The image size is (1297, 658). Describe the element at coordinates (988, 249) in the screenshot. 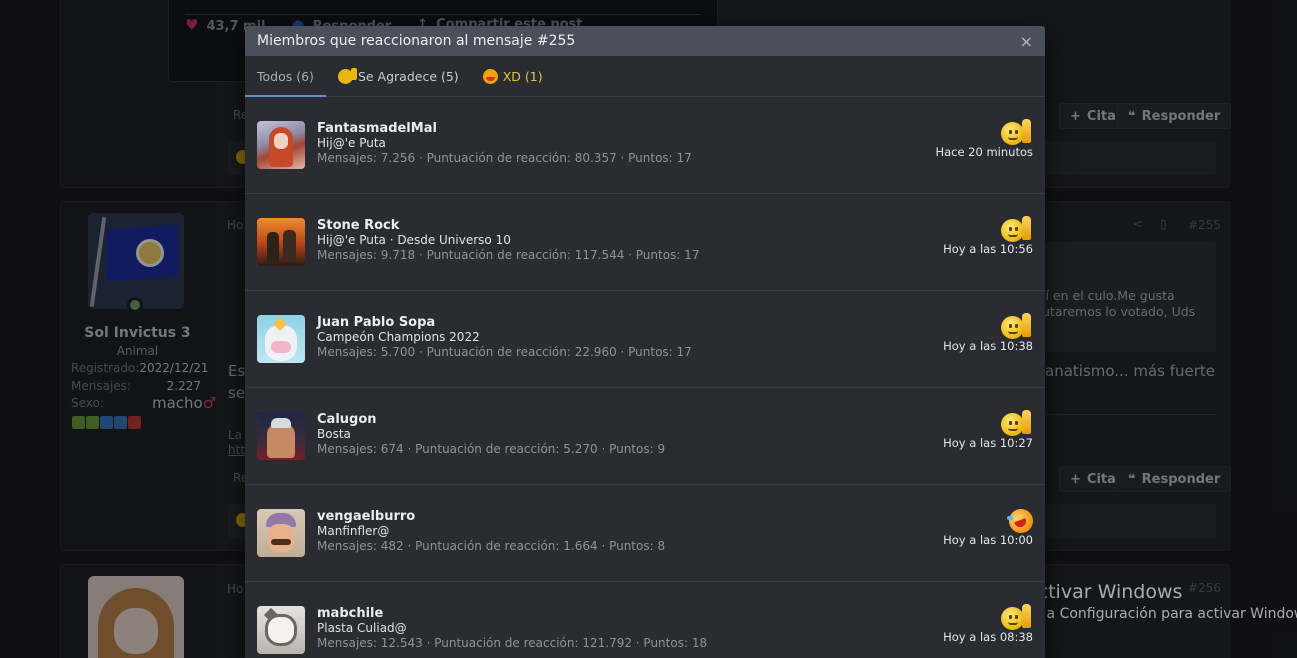

I see `reaction-time: Hoy a las 10:56` at that location.